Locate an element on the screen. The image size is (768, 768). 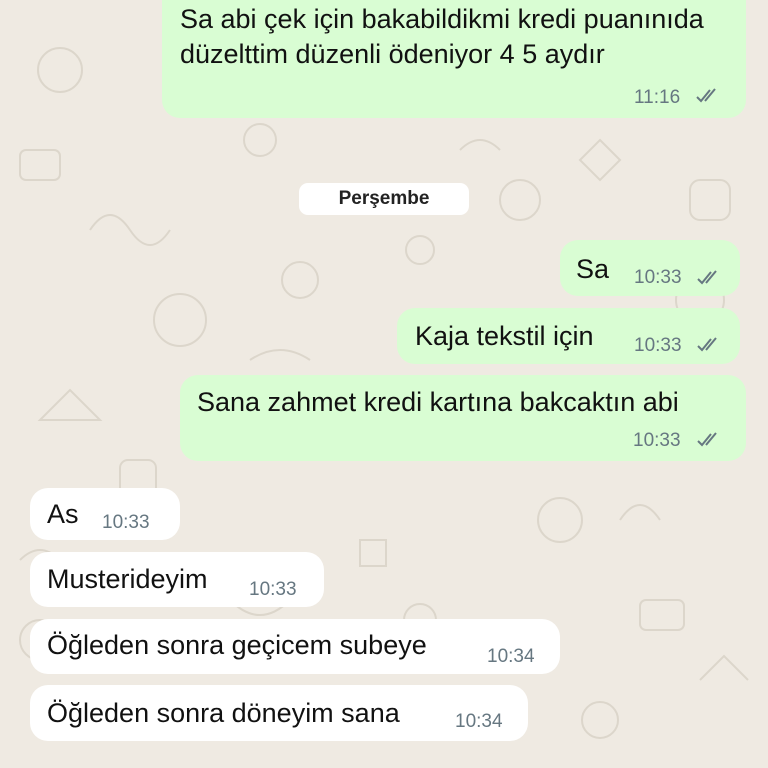
message-text: As is located at coordinates (63, 514).